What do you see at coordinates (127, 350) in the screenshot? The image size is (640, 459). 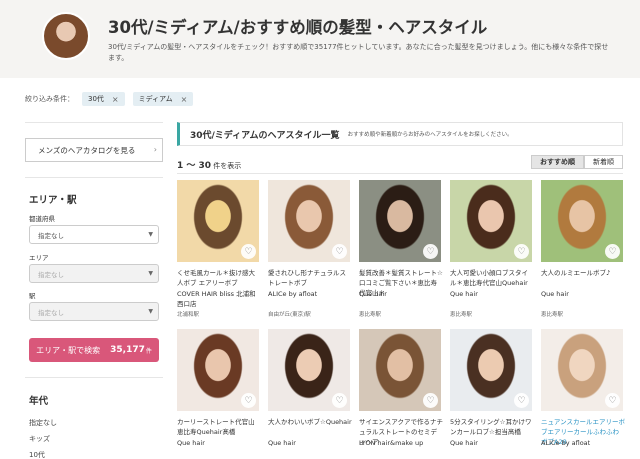 I see `search-count: 35,177` at bounding box center [127, 350].